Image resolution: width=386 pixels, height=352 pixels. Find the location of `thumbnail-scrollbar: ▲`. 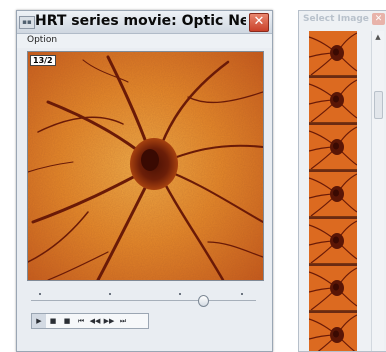

thumbnail-scrollbar: ▲ is located at coordinates (377, 191).